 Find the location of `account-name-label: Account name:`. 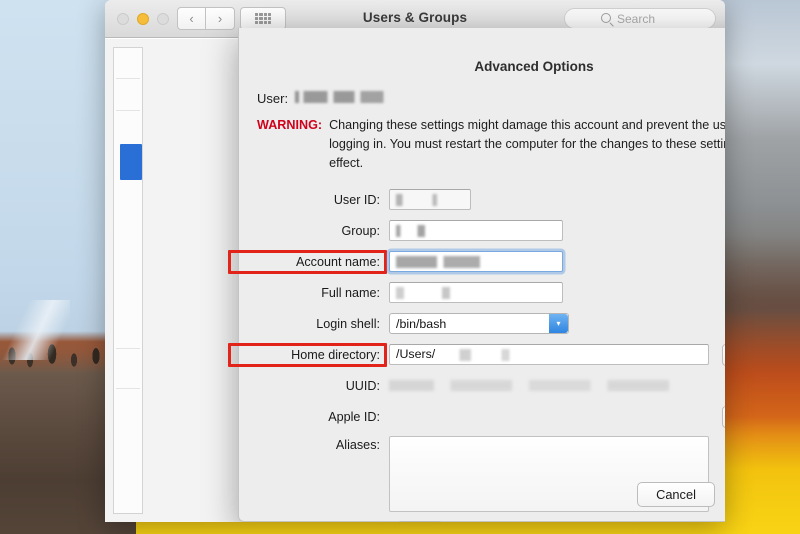

account-name-label: Account name: is located at coordinates (308, 261).